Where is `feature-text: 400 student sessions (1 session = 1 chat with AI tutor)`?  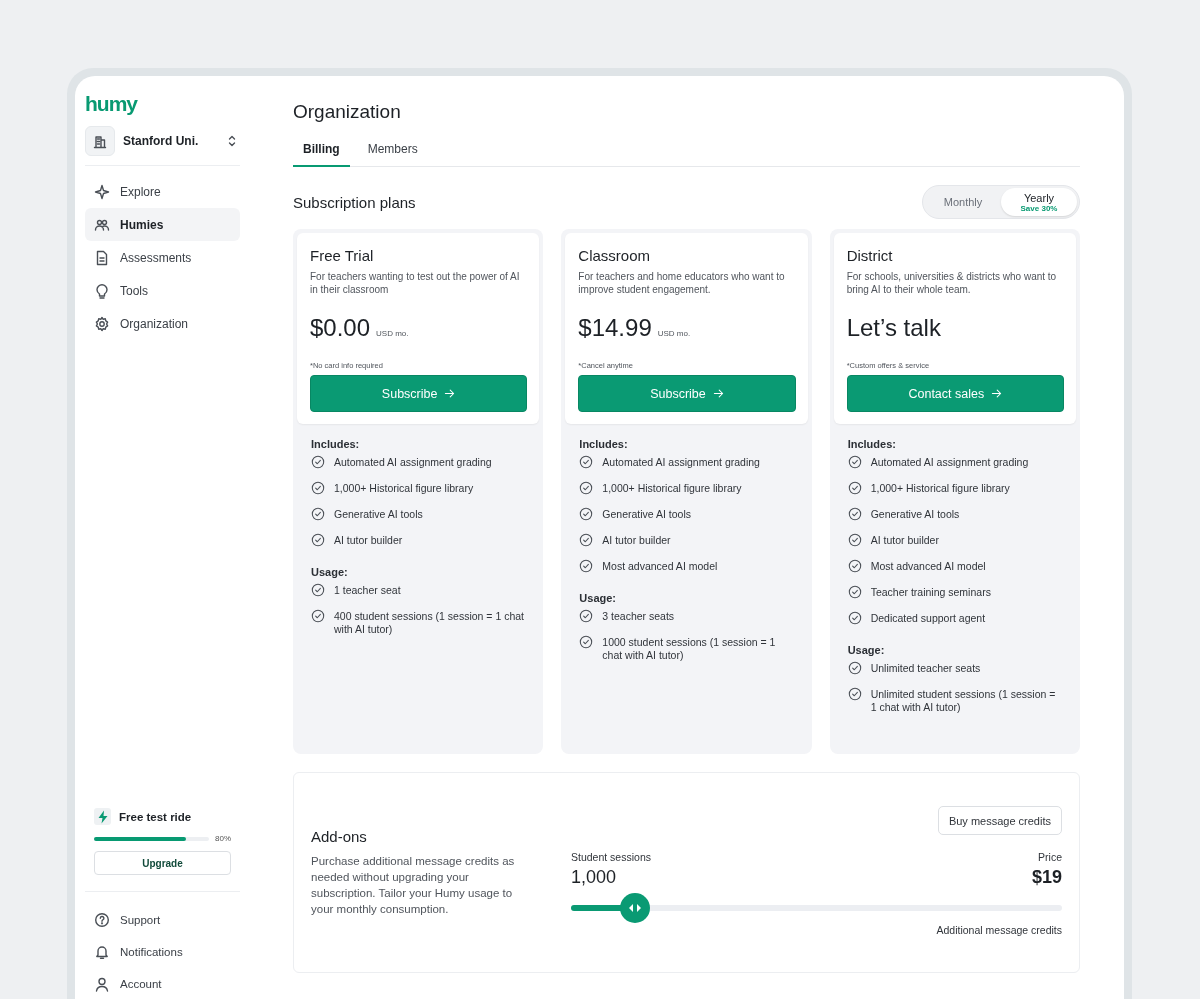 feature-text: 400 student sessions (1 session = 1 chat with AI tutor) is located at coordinates (429, 623).